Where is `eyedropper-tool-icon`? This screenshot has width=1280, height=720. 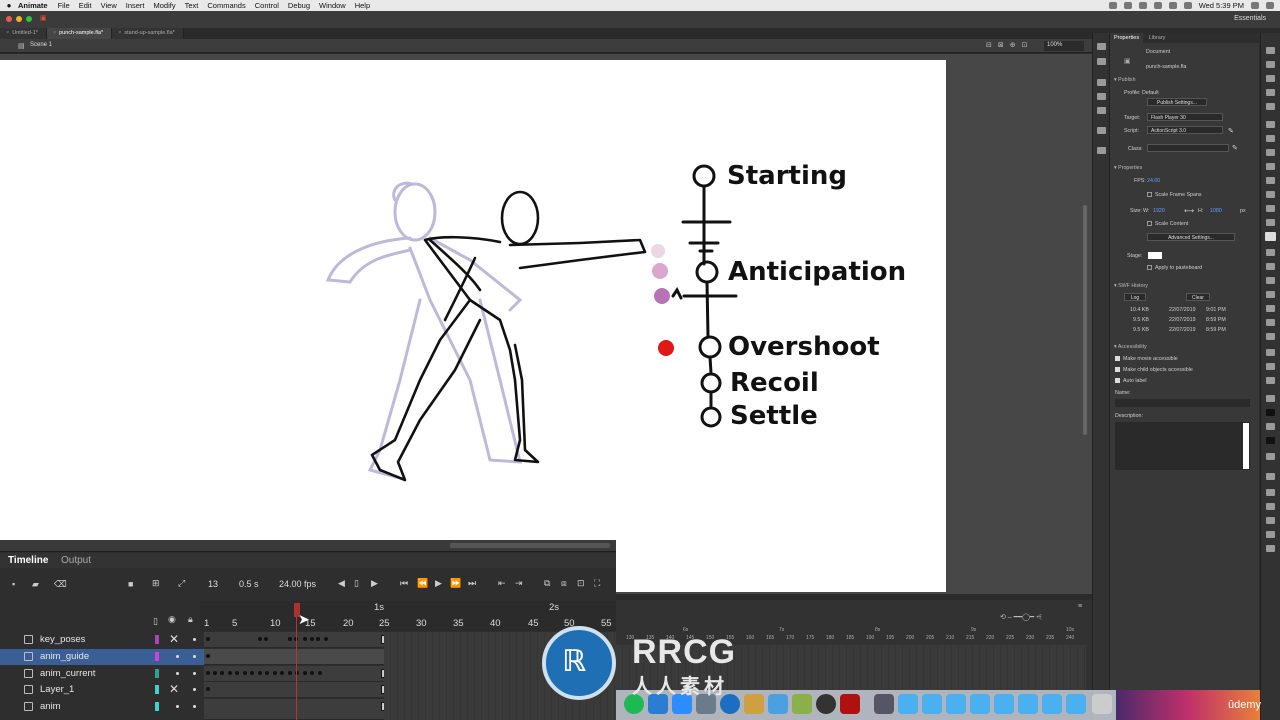
eyedropper-tool-icon is located at coordinates (1270, 294).